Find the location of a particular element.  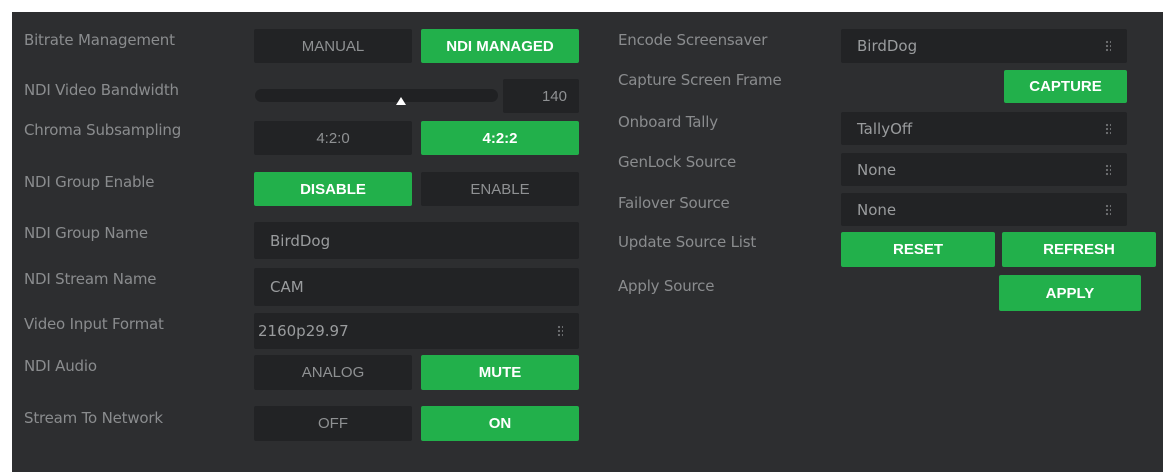

onboard-tally-select: TallyOff is located at coordinates (984, 128).